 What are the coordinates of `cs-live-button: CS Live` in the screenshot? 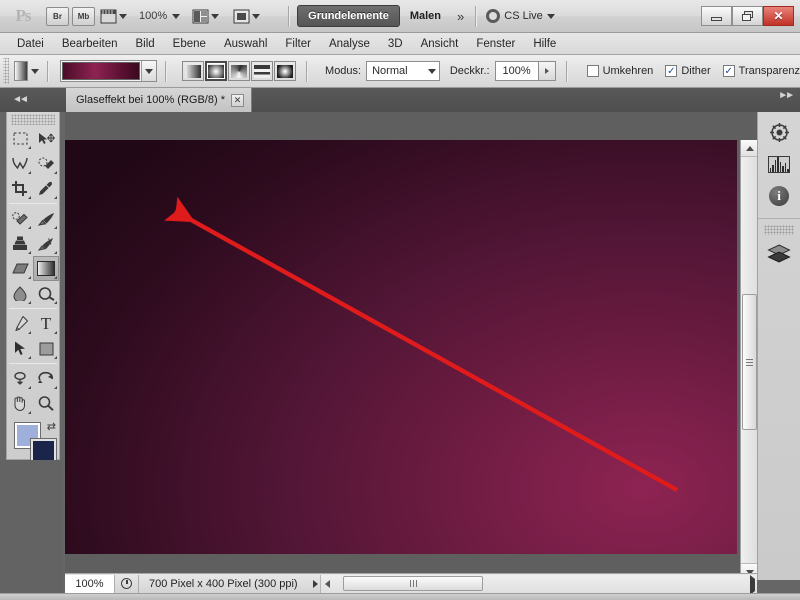 It's located at (520, 16).